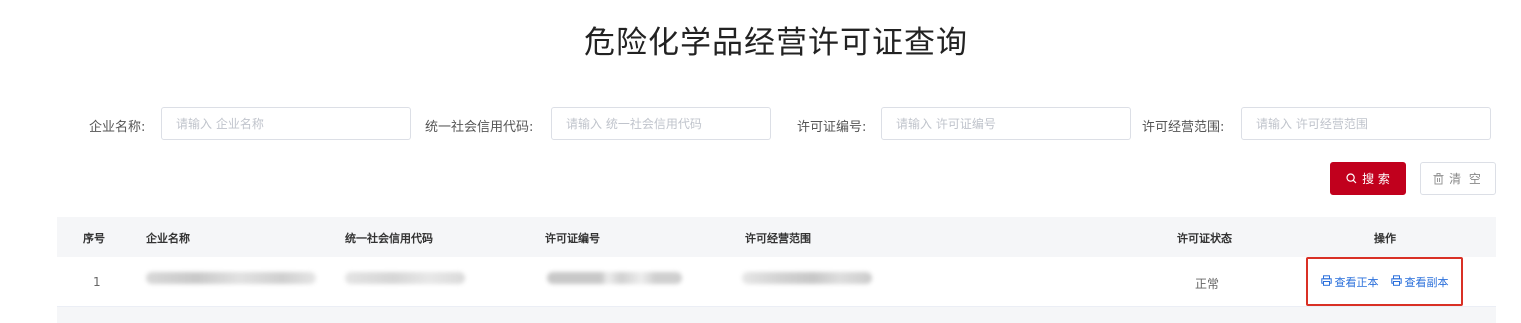  I want to click on trash-icon, so click(1438, 178).